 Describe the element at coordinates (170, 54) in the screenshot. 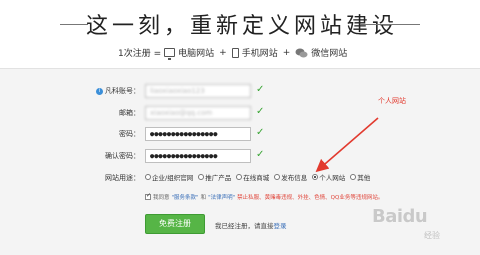

I see `desktop-monitor-icon` at that location.